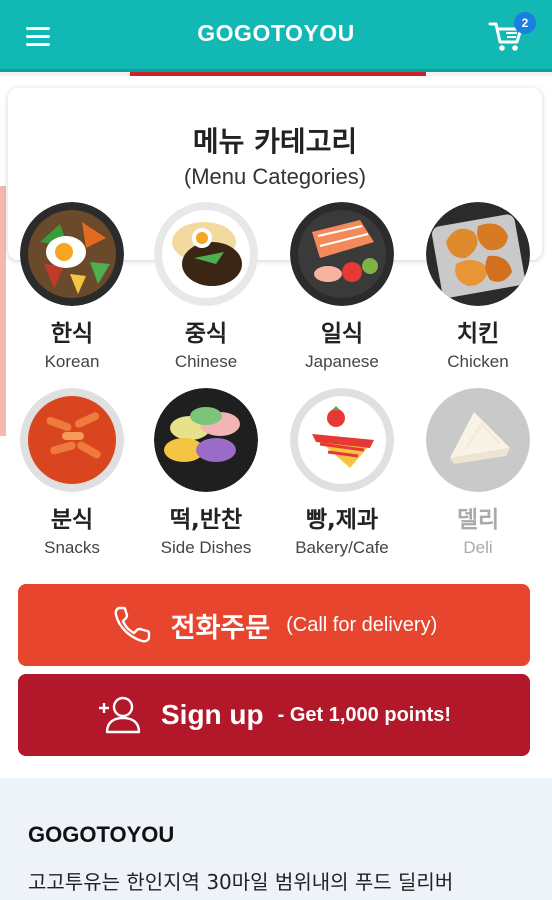 This screenshot has width=552, height=900. I want to click on app-title: GOGOTOYOU, so click(276, 33).